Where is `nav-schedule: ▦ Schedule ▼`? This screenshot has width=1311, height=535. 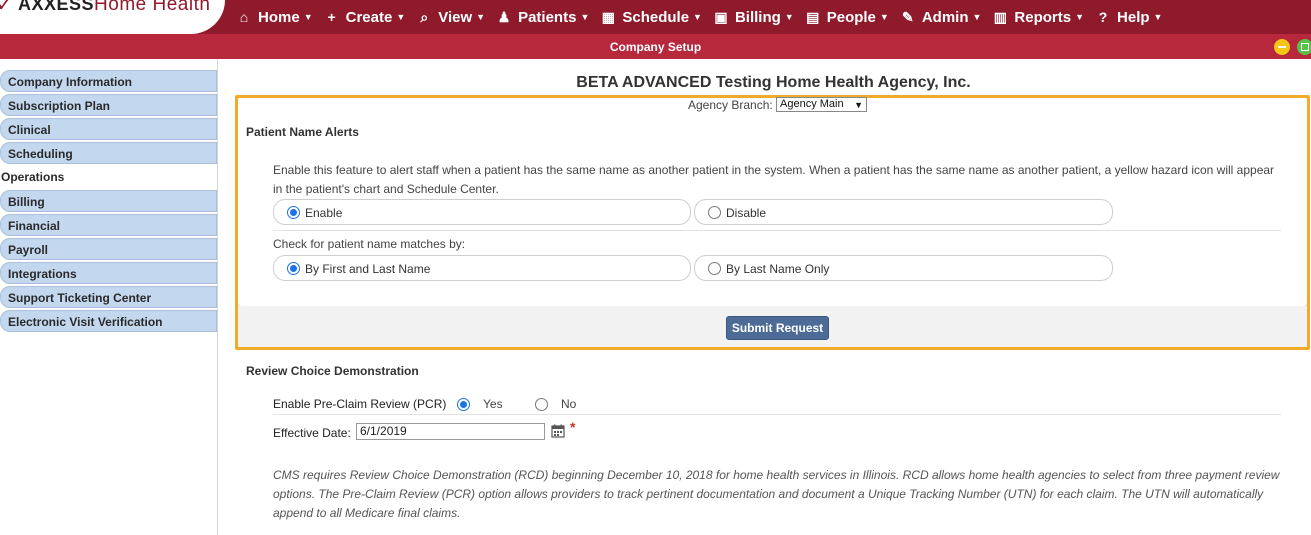 nav-schedule: ▦ Schedule ▼ is located at coordinates (651, 17).